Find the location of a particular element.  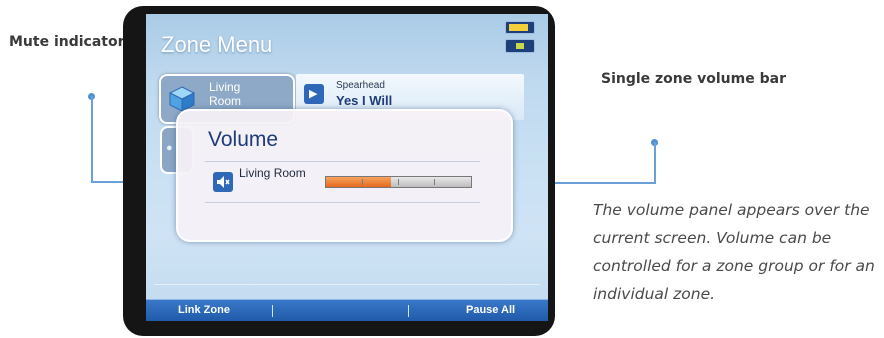

volume-leader-vertical is located at coordinates (655, 163).